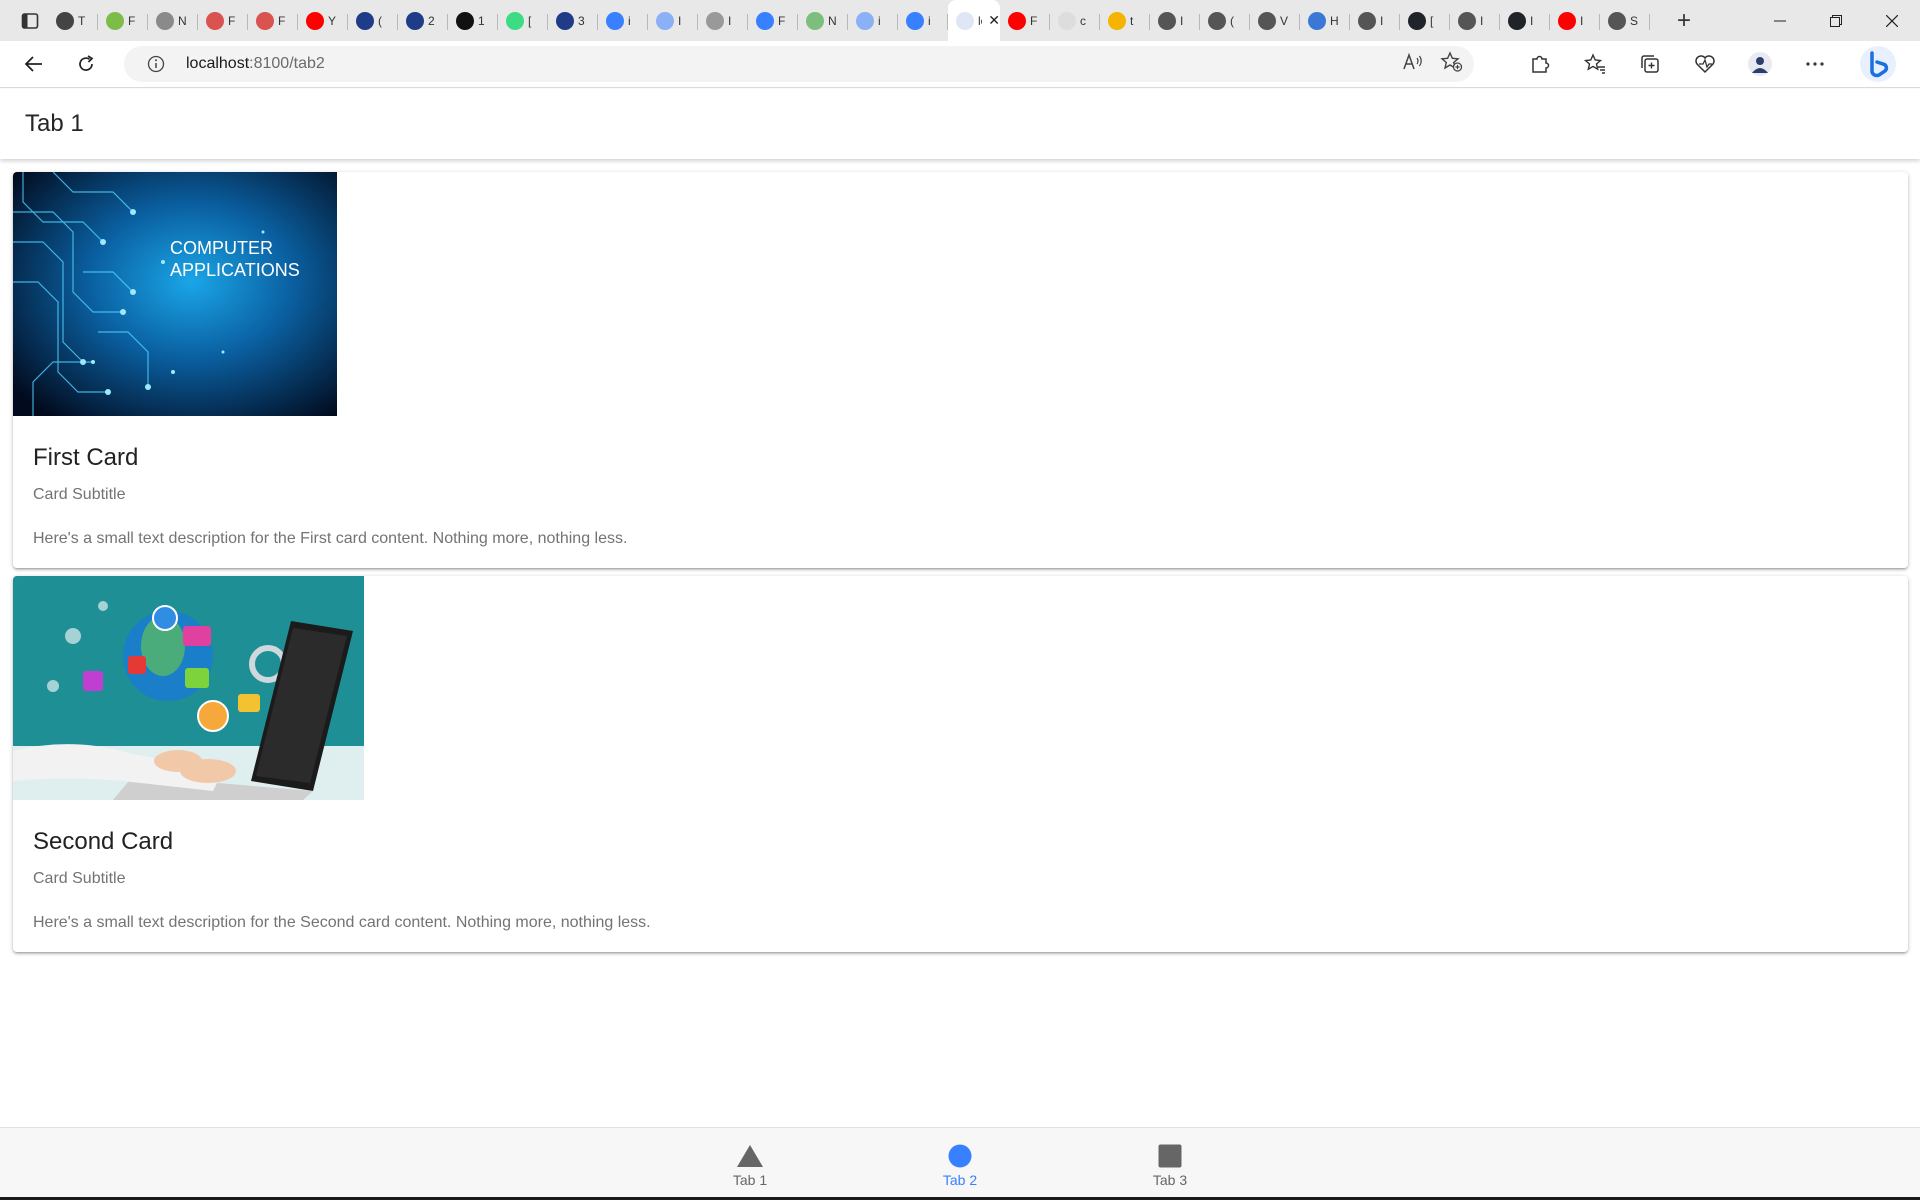  I want to click on browser-tab-title: 2, so click(431, 20).